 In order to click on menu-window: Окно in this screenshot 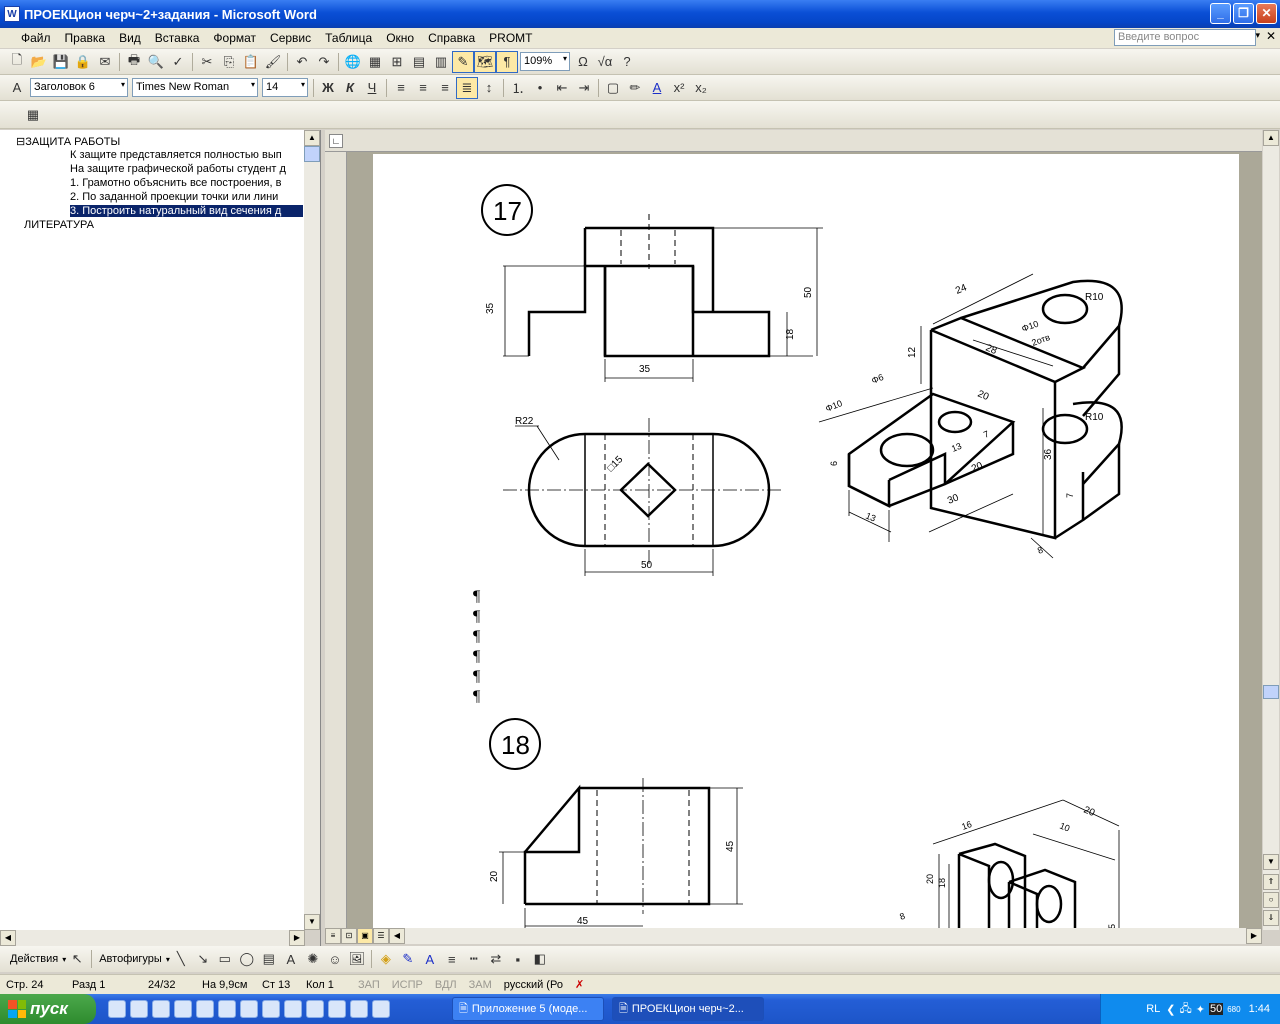, I will do `click(400, 38)`.